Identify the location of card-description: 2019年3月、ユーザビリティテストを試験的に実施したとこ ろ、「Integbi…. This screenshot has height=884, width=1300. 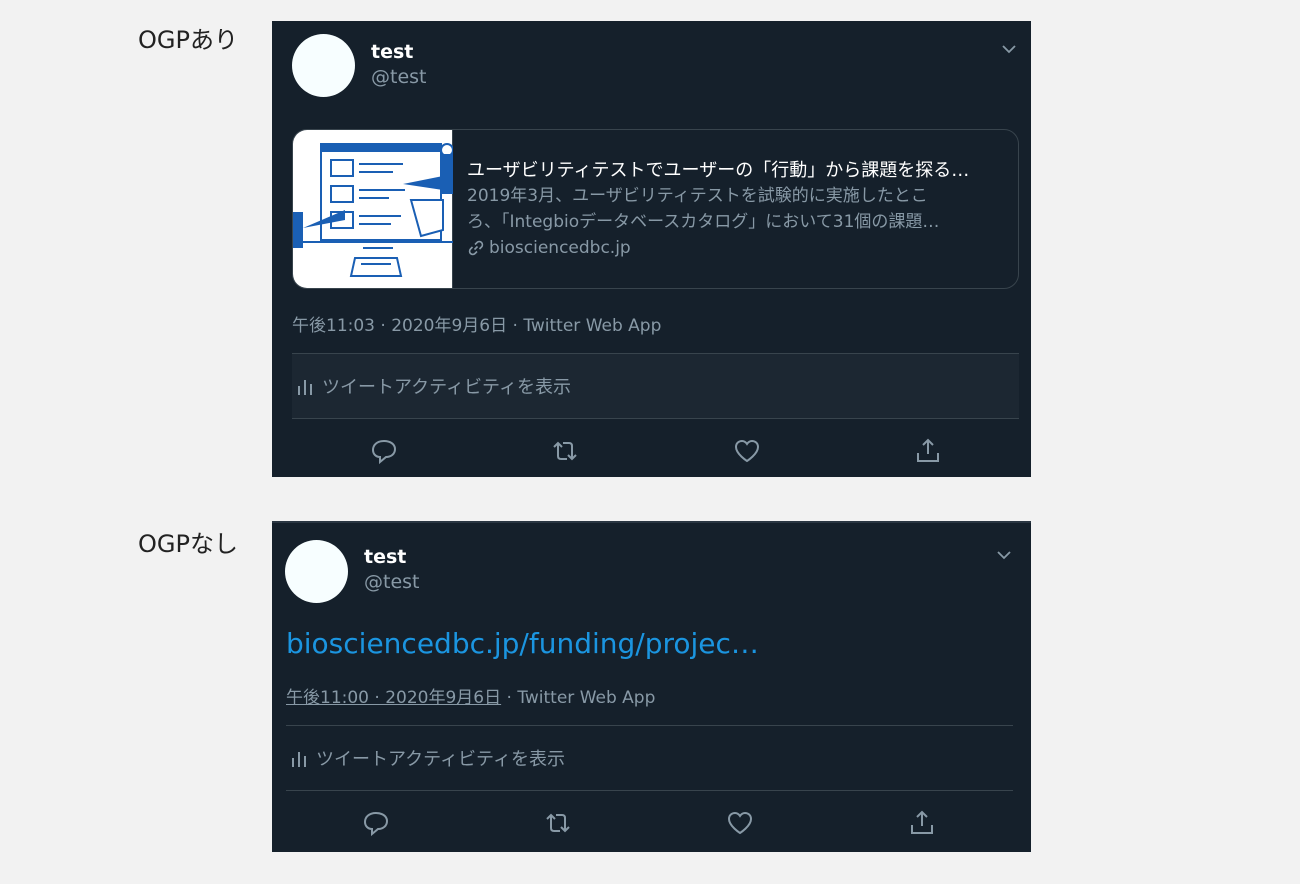
(737, 209).